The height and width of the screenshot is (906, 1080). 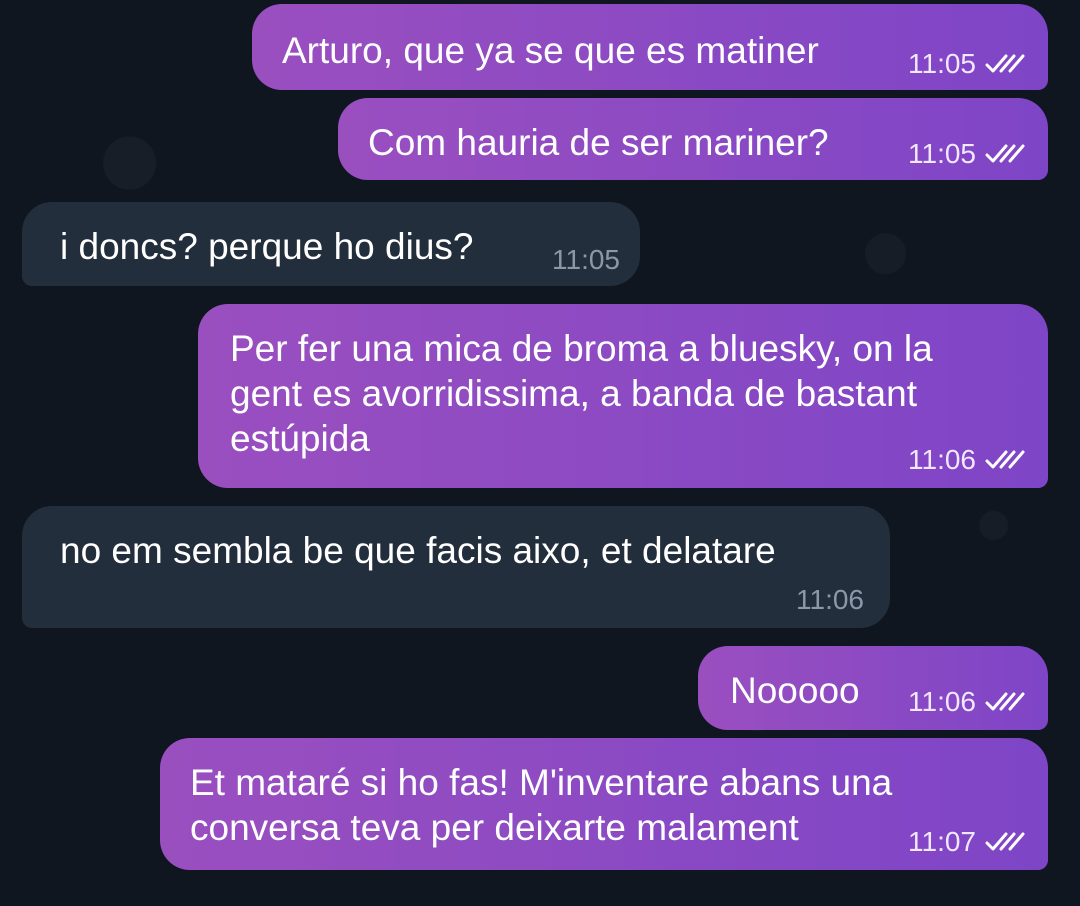 I want to click on outgoing-message: Nooooo 11:06, so click(x=873, y=688).